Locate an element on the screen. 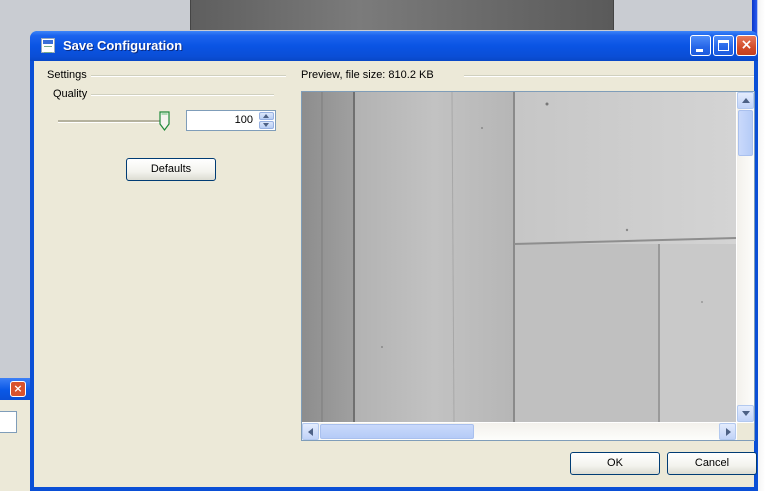 This screenshot has height=491, width=765. maximize-button is located at coordinates (723, 45).